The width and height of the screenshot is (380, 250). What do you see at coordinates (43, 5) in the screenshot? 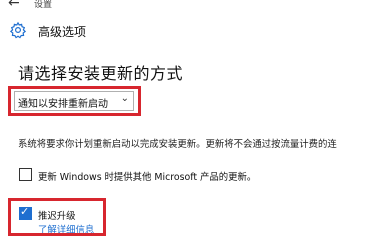
I see `app-title: 设置` at bounding box center [43, 5].